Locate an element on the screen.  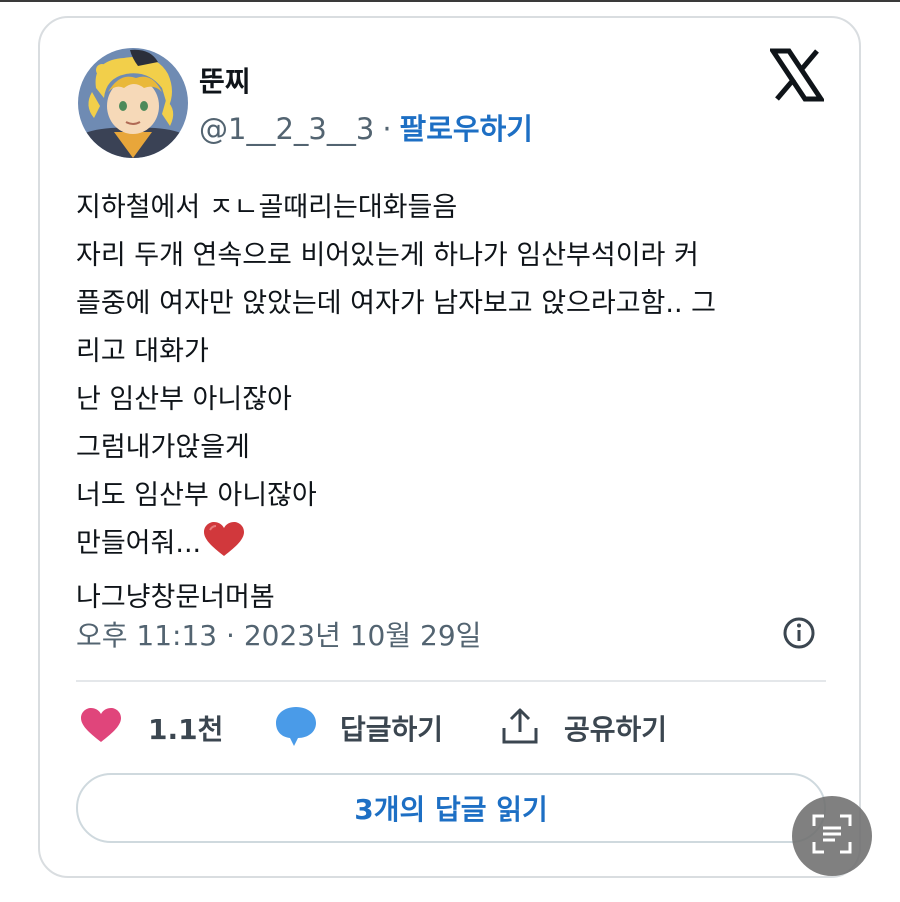
author-handle: @1__2_3__3 is located at coordinates (286, 129).